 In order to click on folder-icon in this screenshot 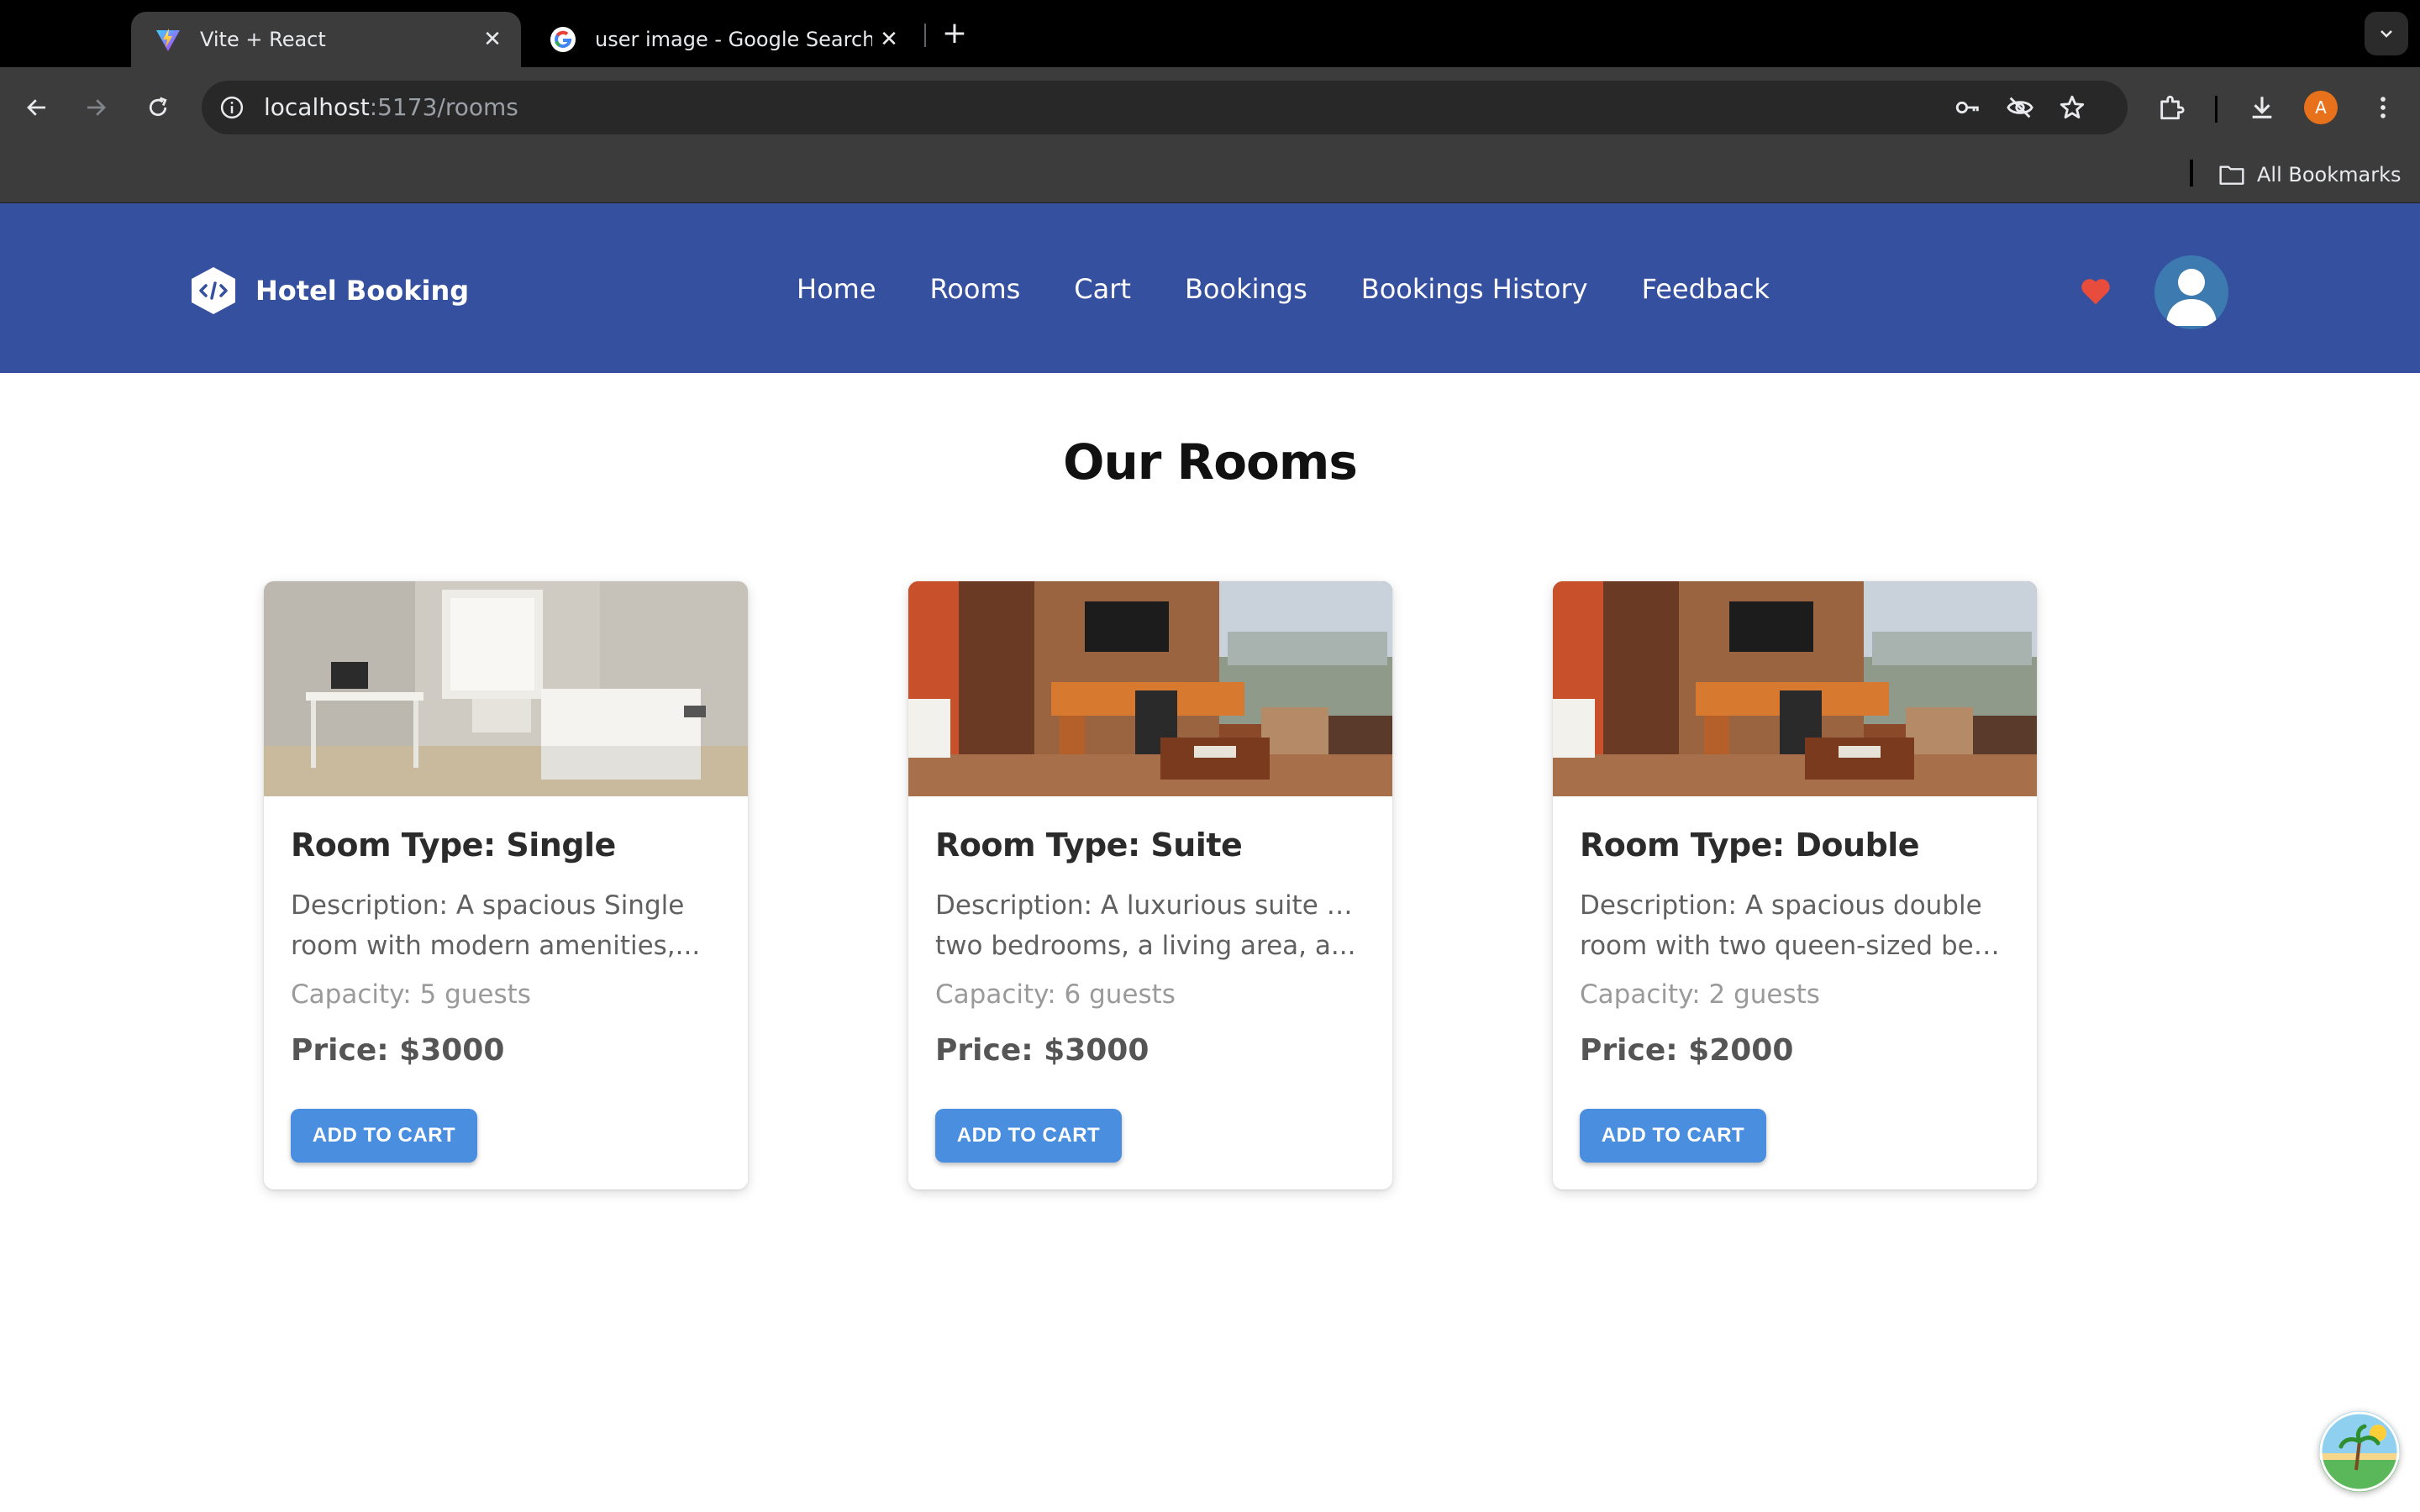, I will do `click(2231, 175)`.